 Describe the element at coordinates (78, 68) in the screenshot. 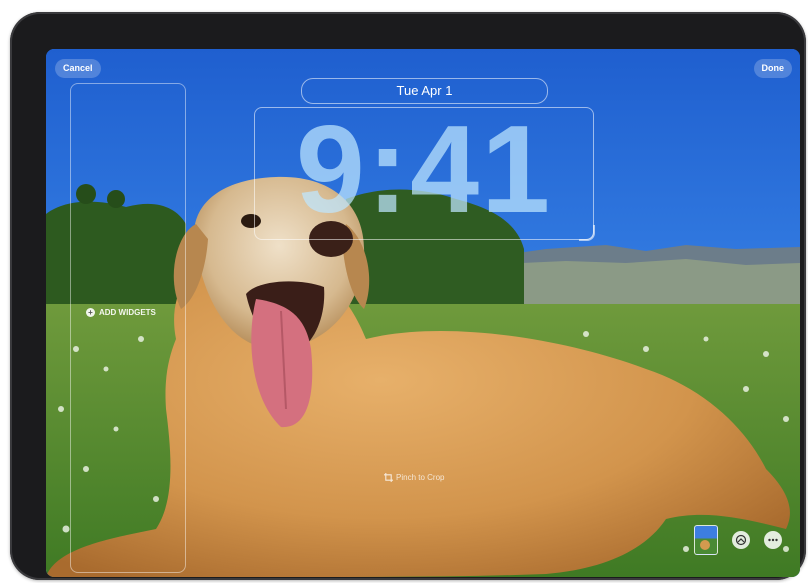

I see `cancel-button: Cancel` at that location.